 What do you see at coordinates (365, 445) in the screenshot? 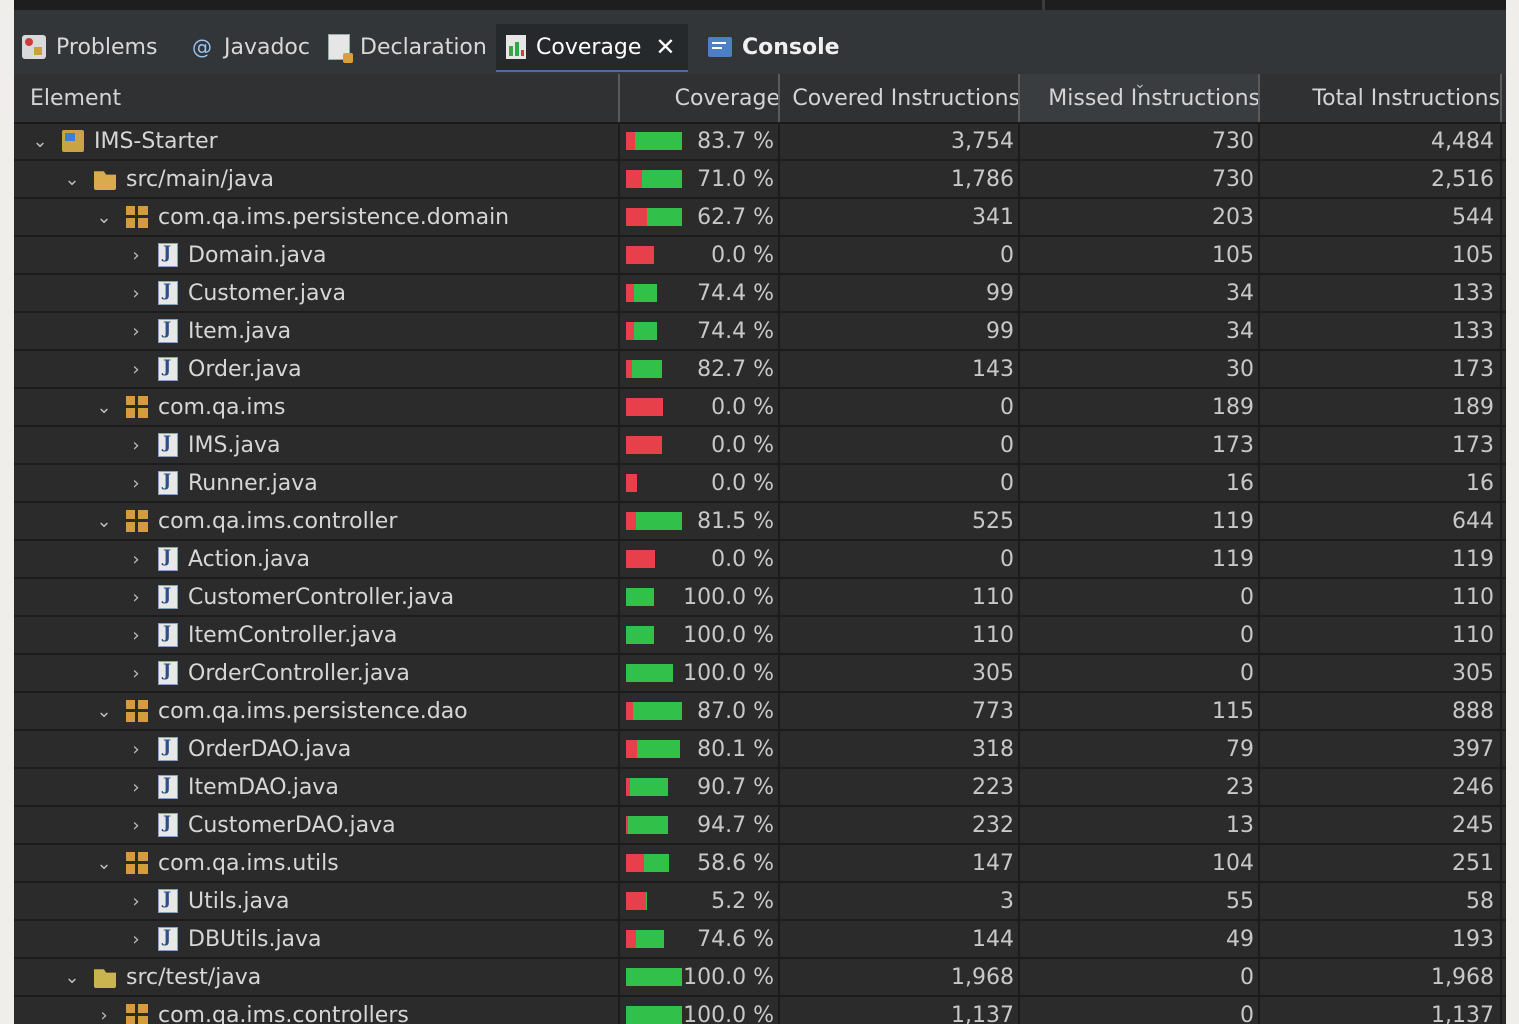
I see `element-cell: › IMS.java` at bounding box center [365, 445].